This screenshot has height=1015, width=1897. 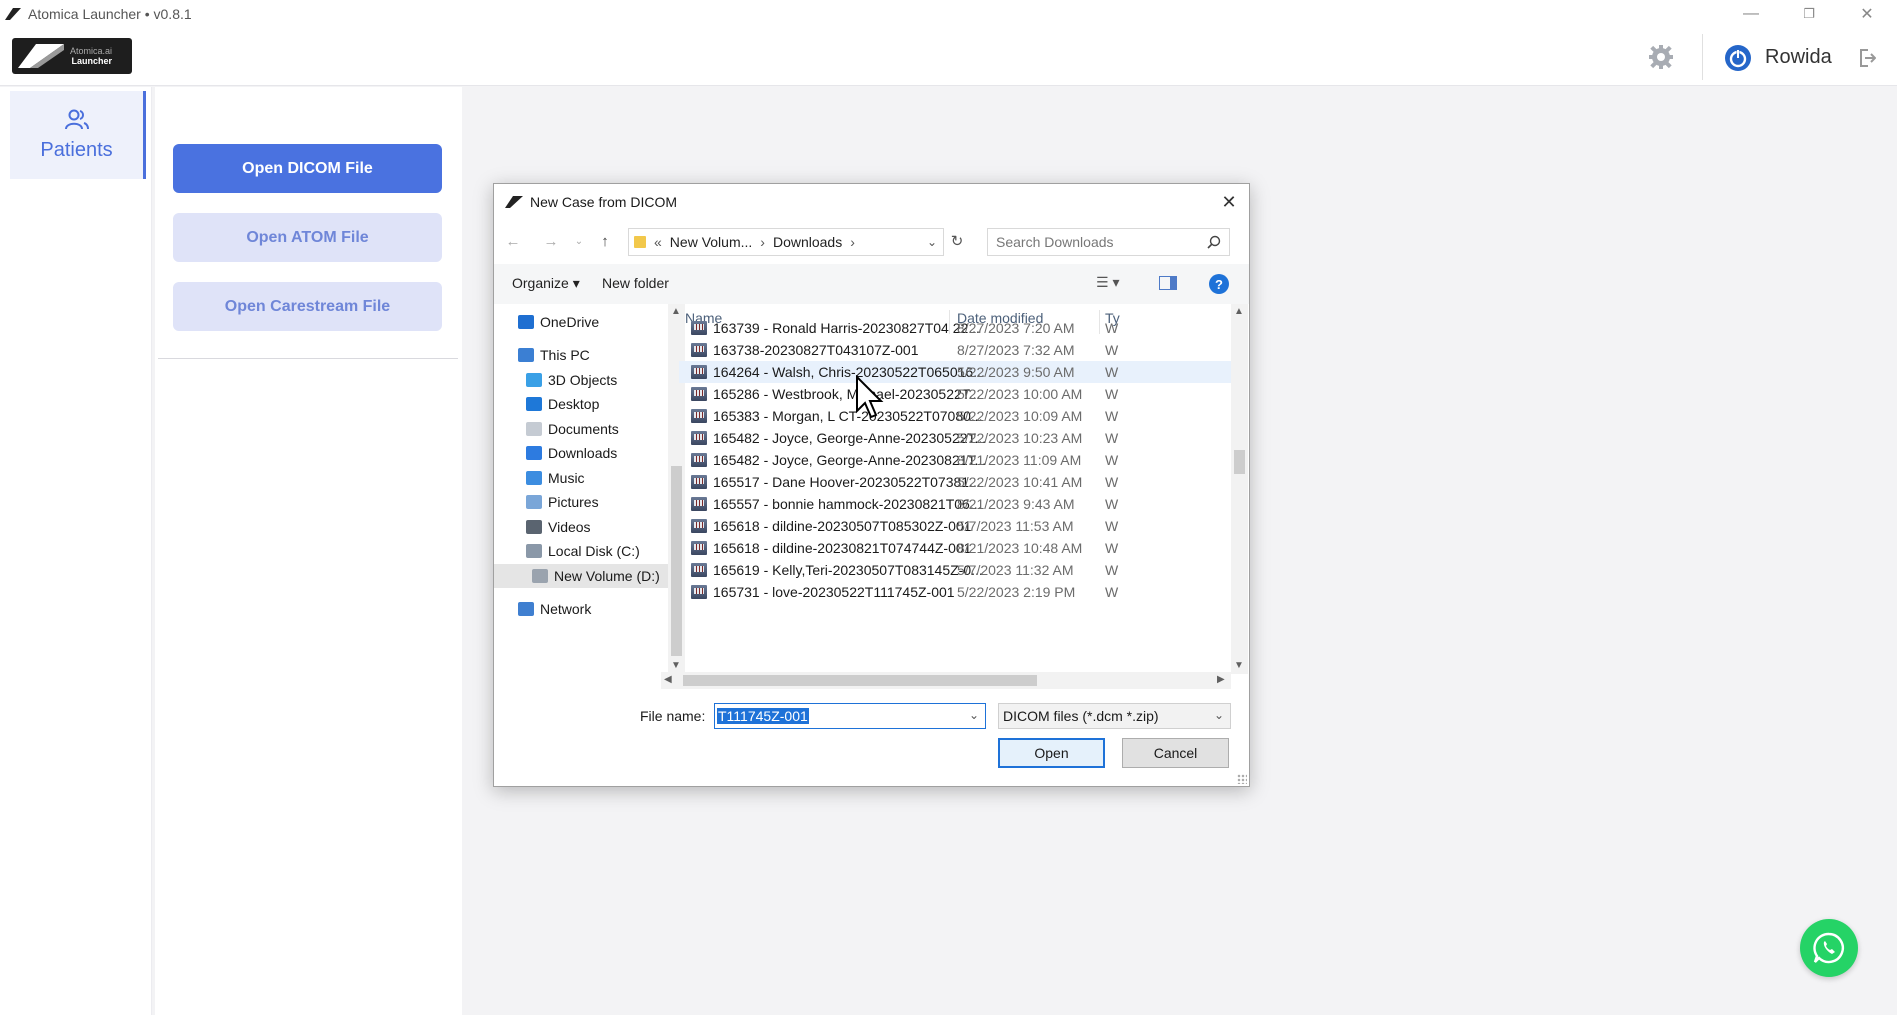 I want to click on horizontal-scrollbar-thumb, so click(x=860, y=680).